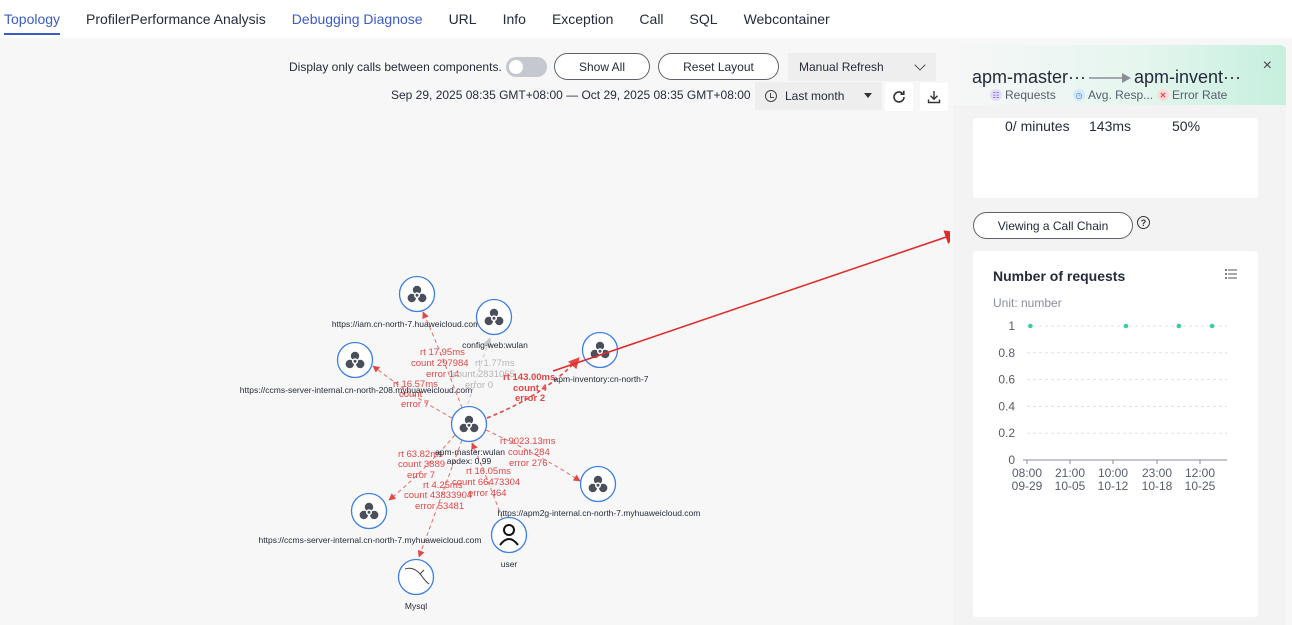 The height and width of the screenshot is (625, 1292). I want to click on edge-label-apm2g-error: error 276, so click(528, 463).